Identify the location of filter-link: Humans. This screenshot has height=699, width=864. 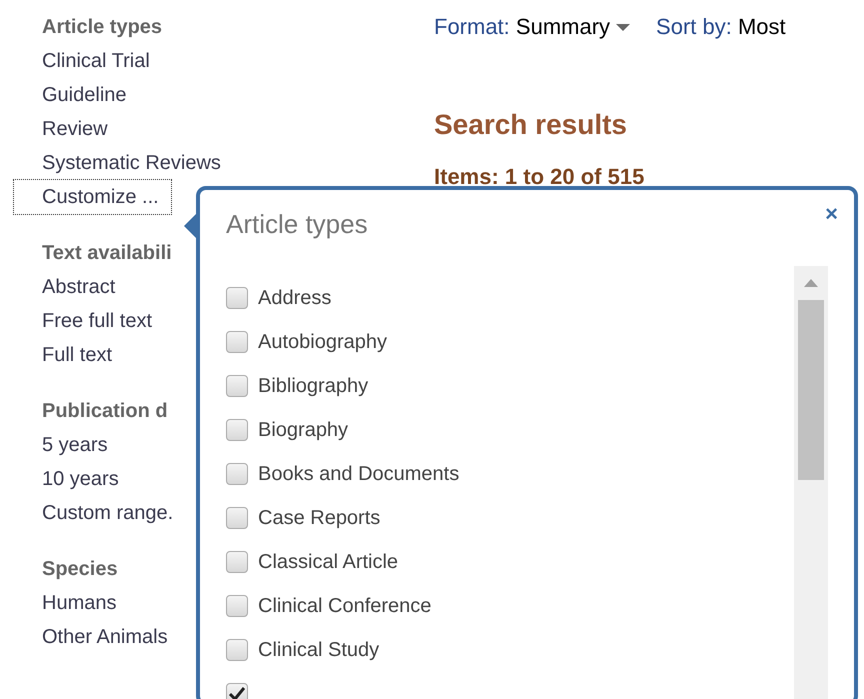
(79, 603).